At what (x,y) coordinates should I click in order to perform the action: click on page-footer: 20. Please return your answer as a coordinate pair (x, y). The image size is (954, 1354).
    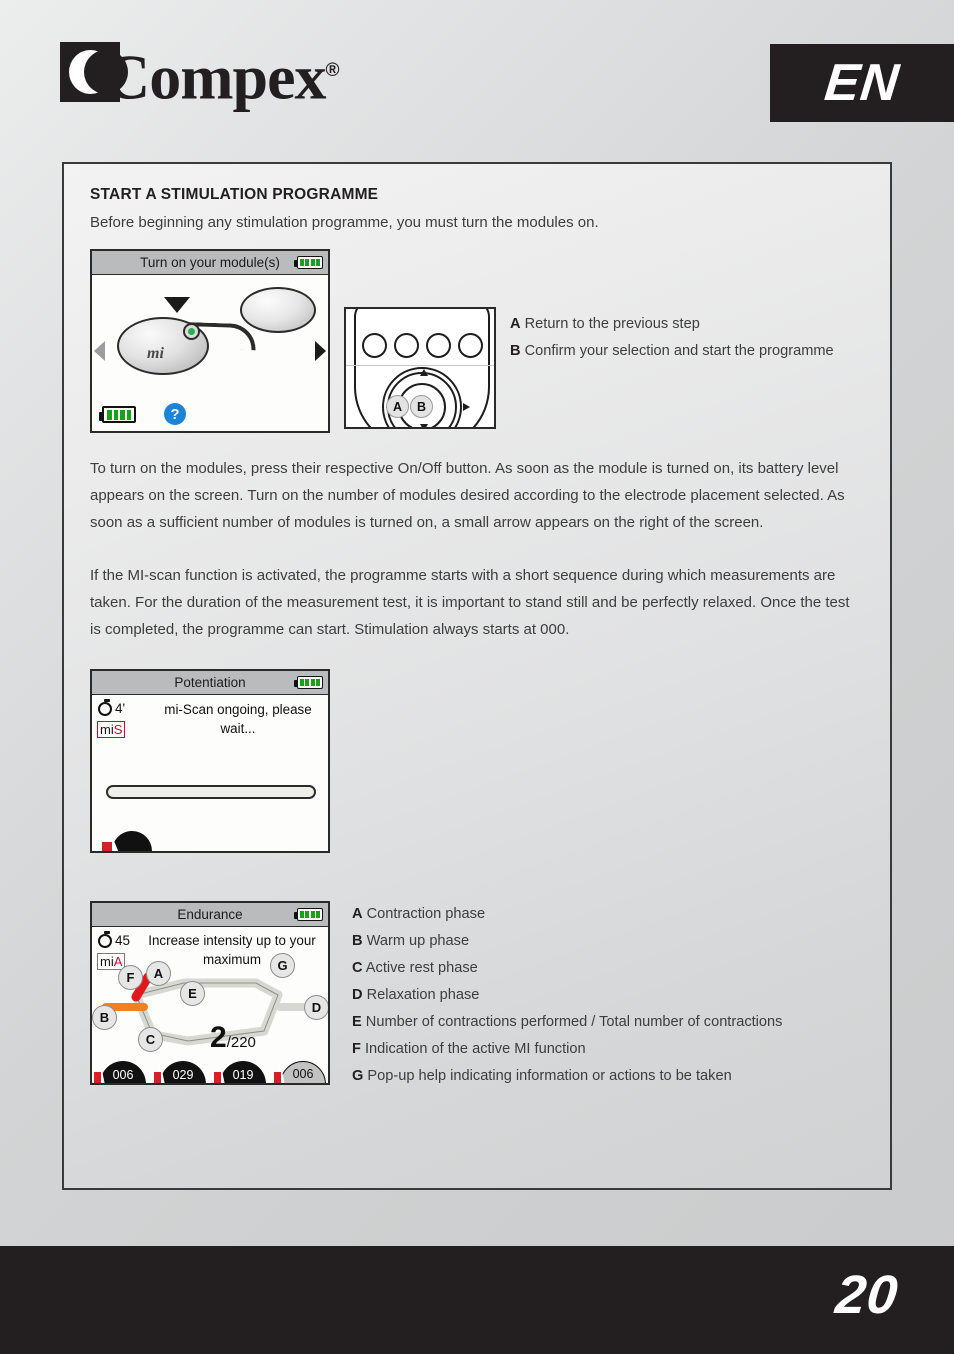
    Looking at the image, I should click on (477, 1300).